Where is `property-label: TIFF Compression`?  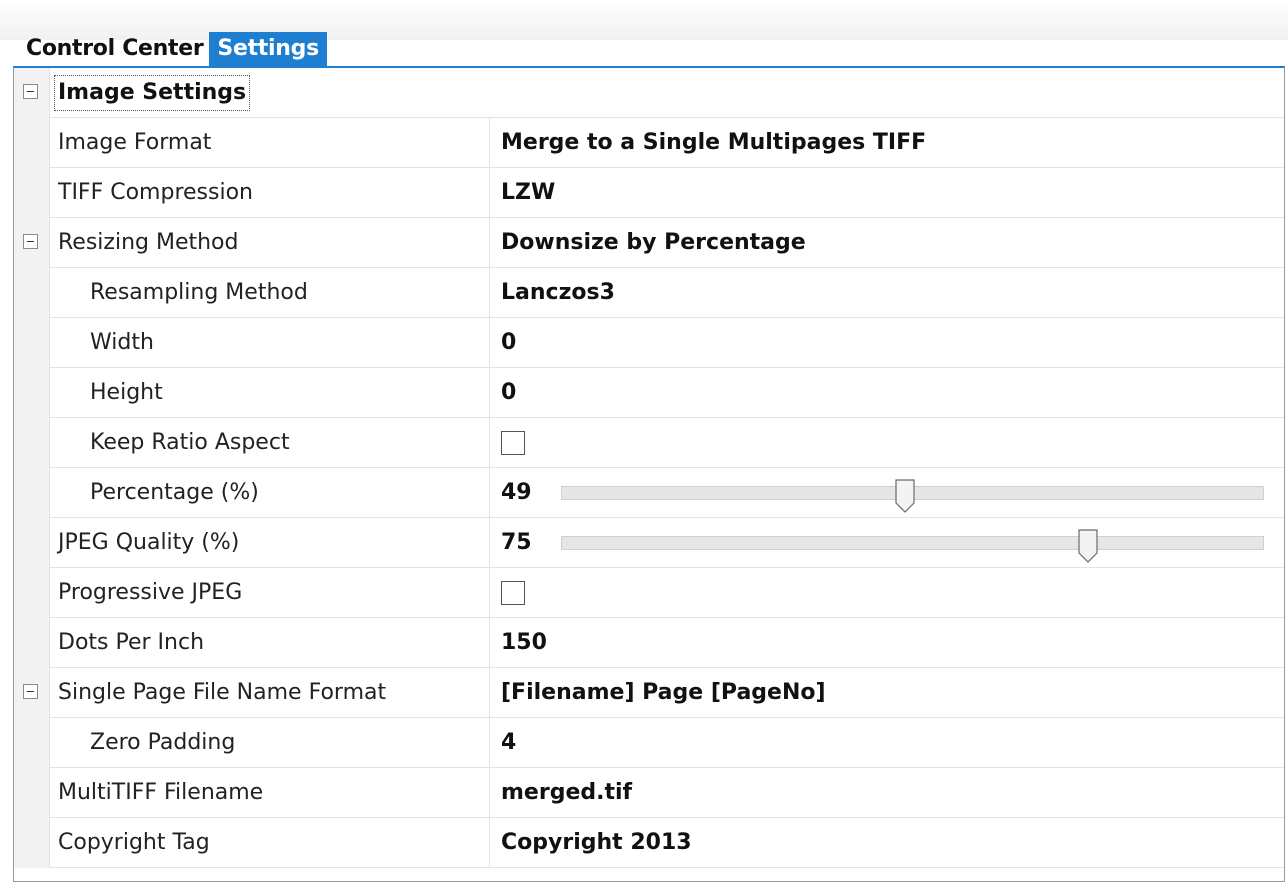 property-label: TIFF Compression is located at coordinates (274, 192).